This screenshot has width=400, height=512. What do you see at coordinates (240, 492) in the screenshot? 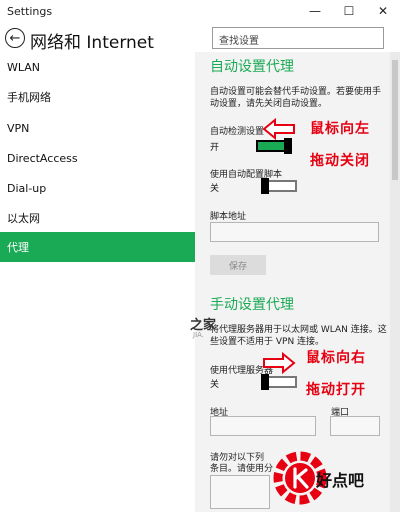
I see `exceptions-field` at bounding box center [240, 492].